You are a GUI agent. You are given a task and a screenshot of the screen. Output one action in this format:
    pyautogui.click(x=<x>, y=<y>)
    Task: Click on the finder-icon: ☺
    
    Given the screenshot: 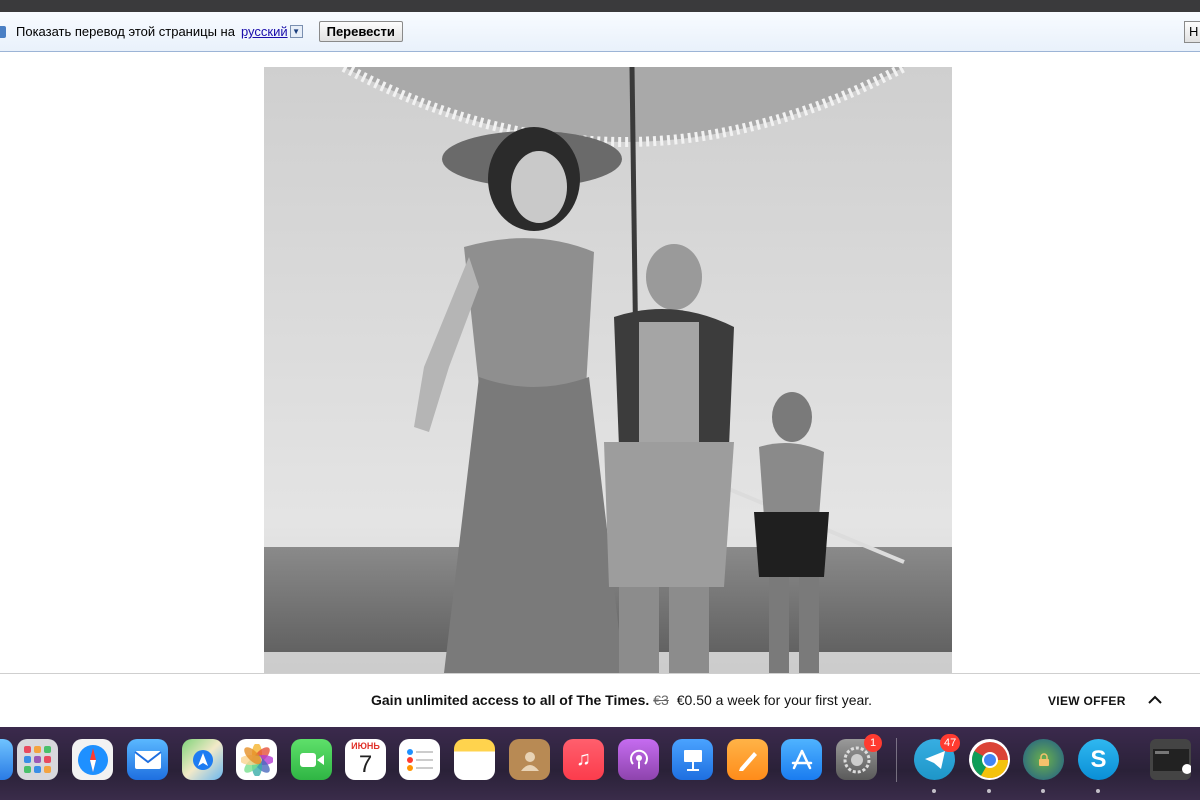 What is the action you would take?
    pyautogui.click(x=6, y=759)
    